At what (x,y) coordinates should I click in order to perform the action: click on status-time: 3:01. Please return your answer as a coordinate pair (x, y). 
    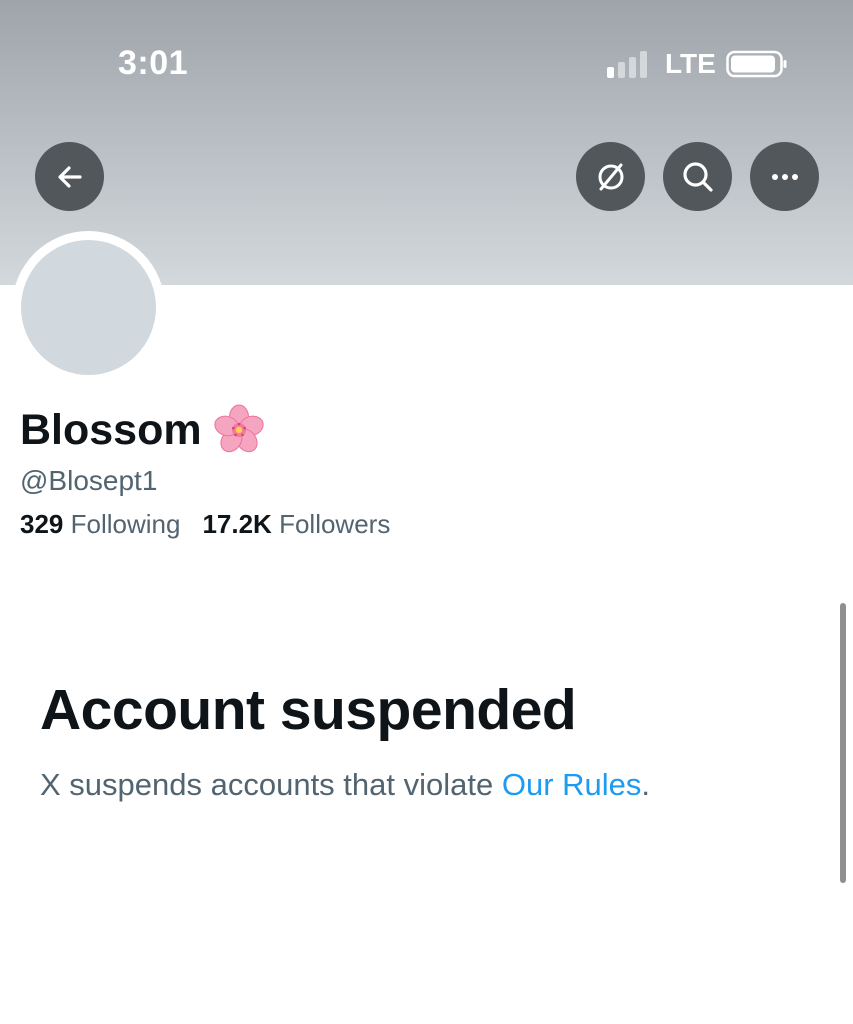
    Looking at the image, I should click on (153, 63).